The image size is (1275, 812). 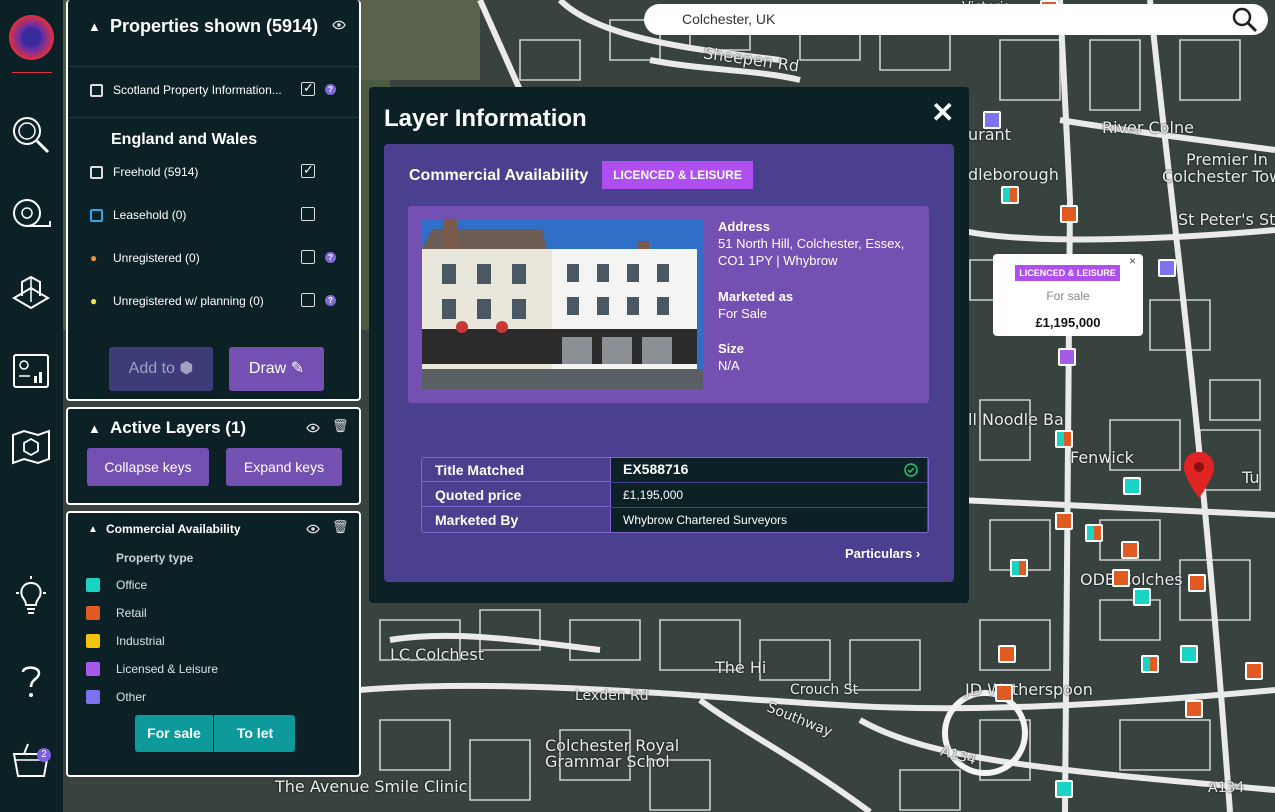 I want to click on map-label: ll Noodle Ba, so click(x=1016, y=419).